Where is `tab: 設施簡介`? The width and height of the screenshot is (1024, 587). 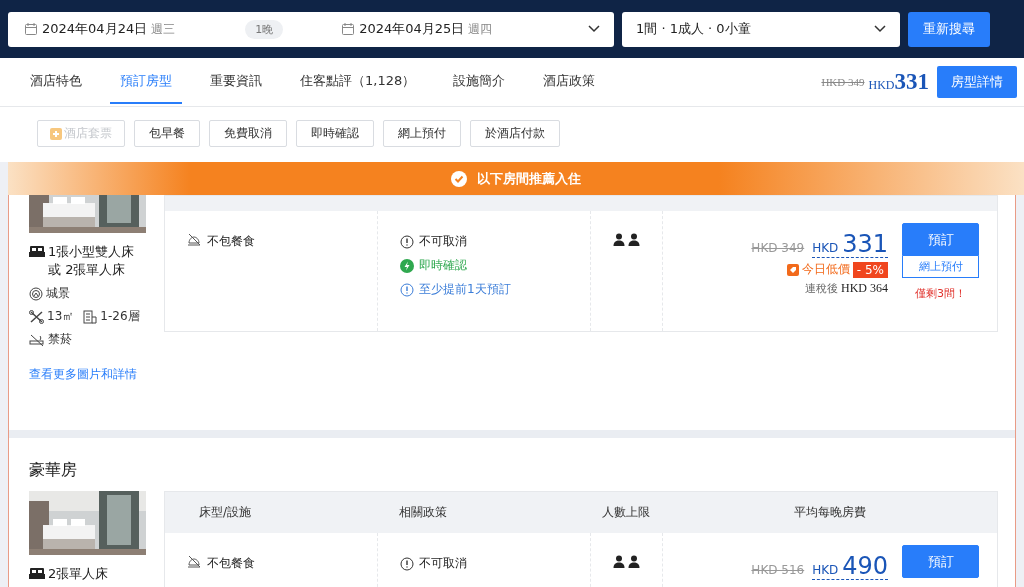 tab: 設施簡介 is located at coordinates (479, 82).